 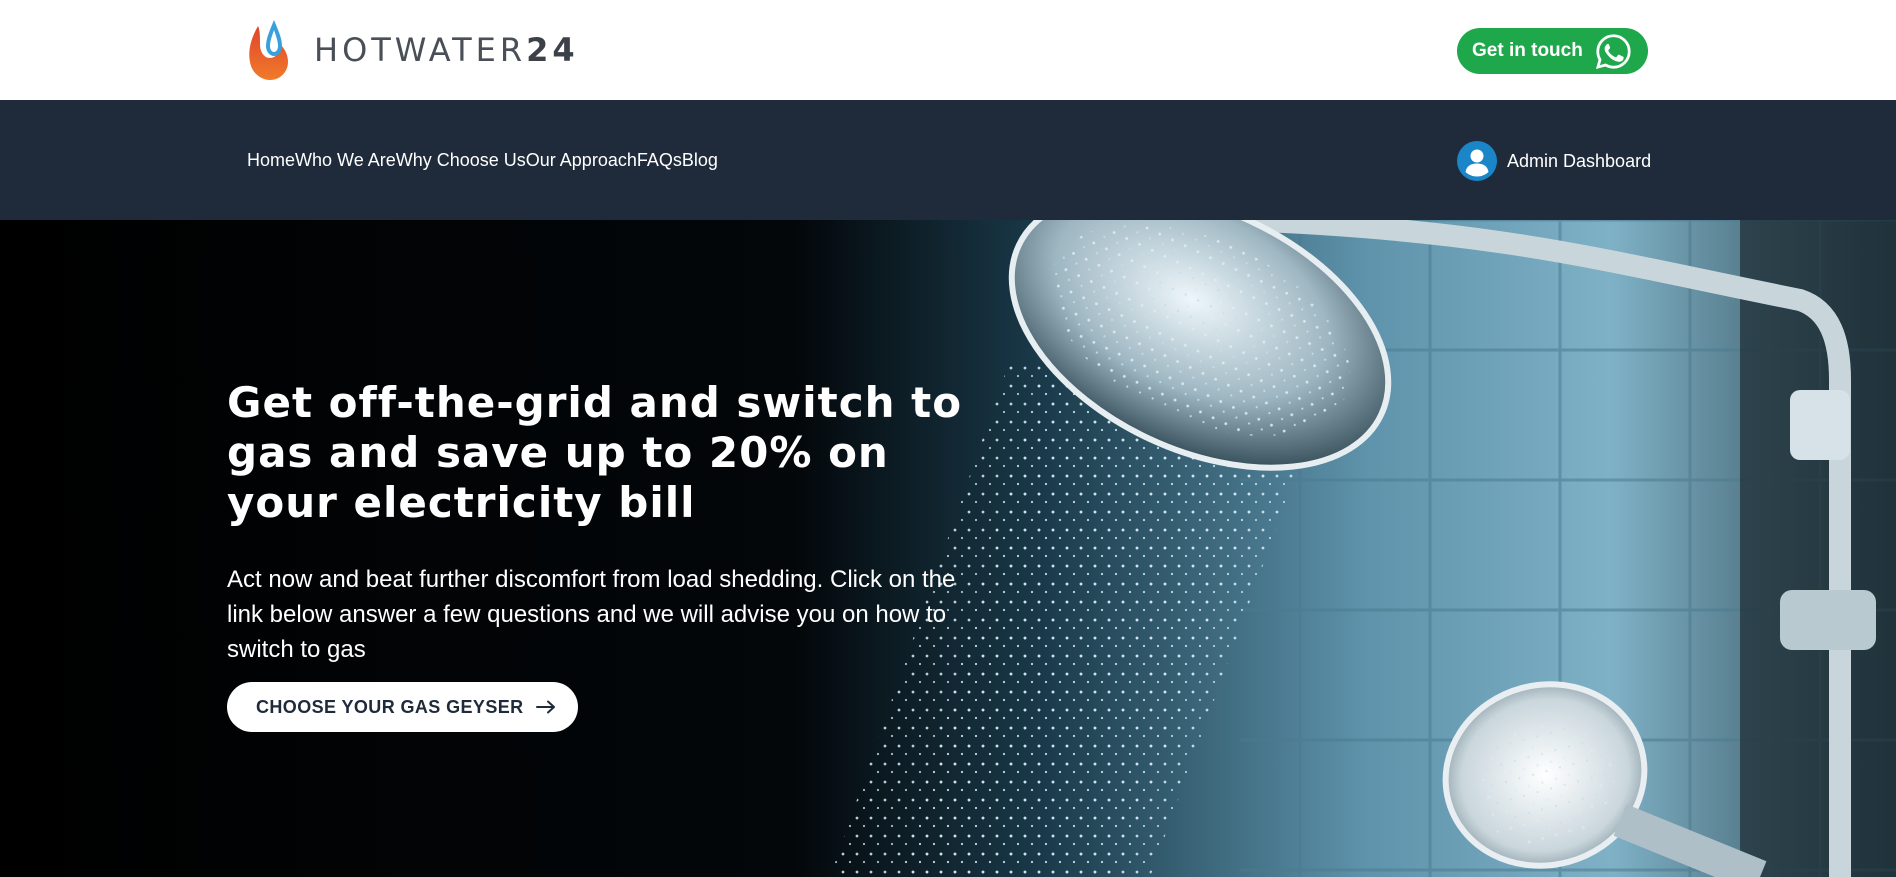 I want to click on logo-wordmark: HOTWATER24, so click(x=446, y=50).